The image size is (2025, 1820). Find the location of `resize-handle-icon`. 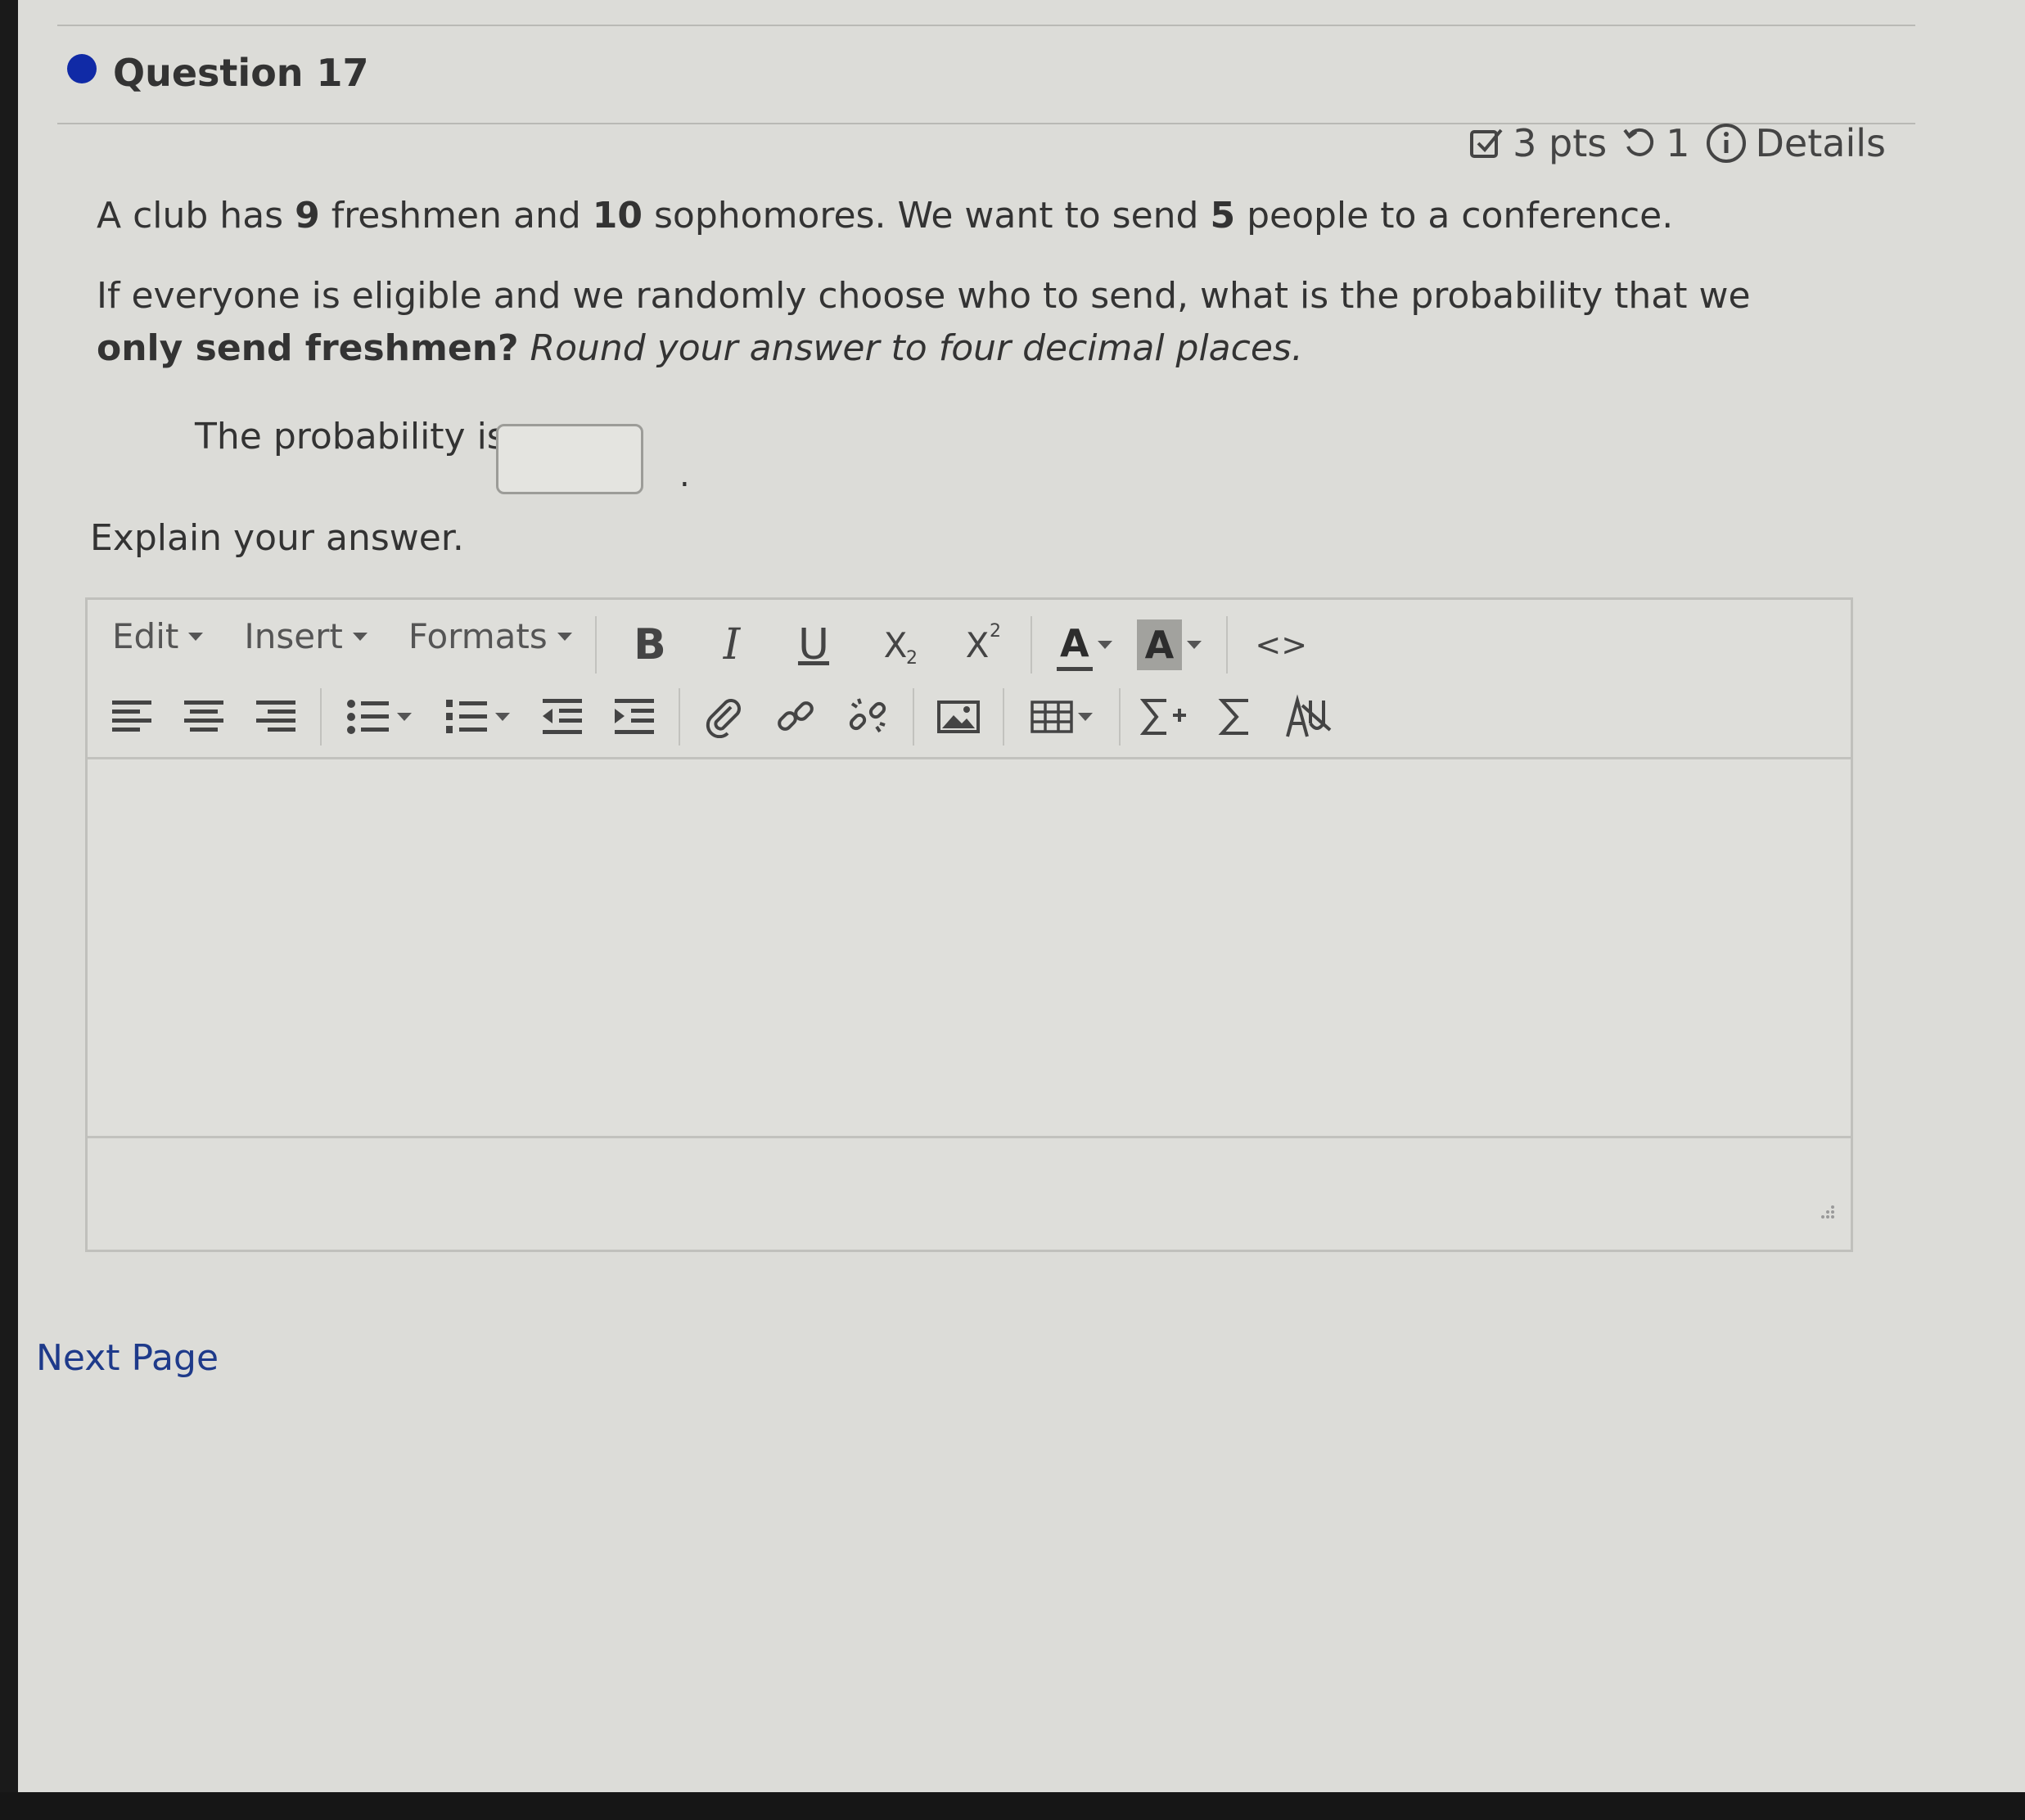

resize-handle-icon is located at coordinates (1823, 1208).